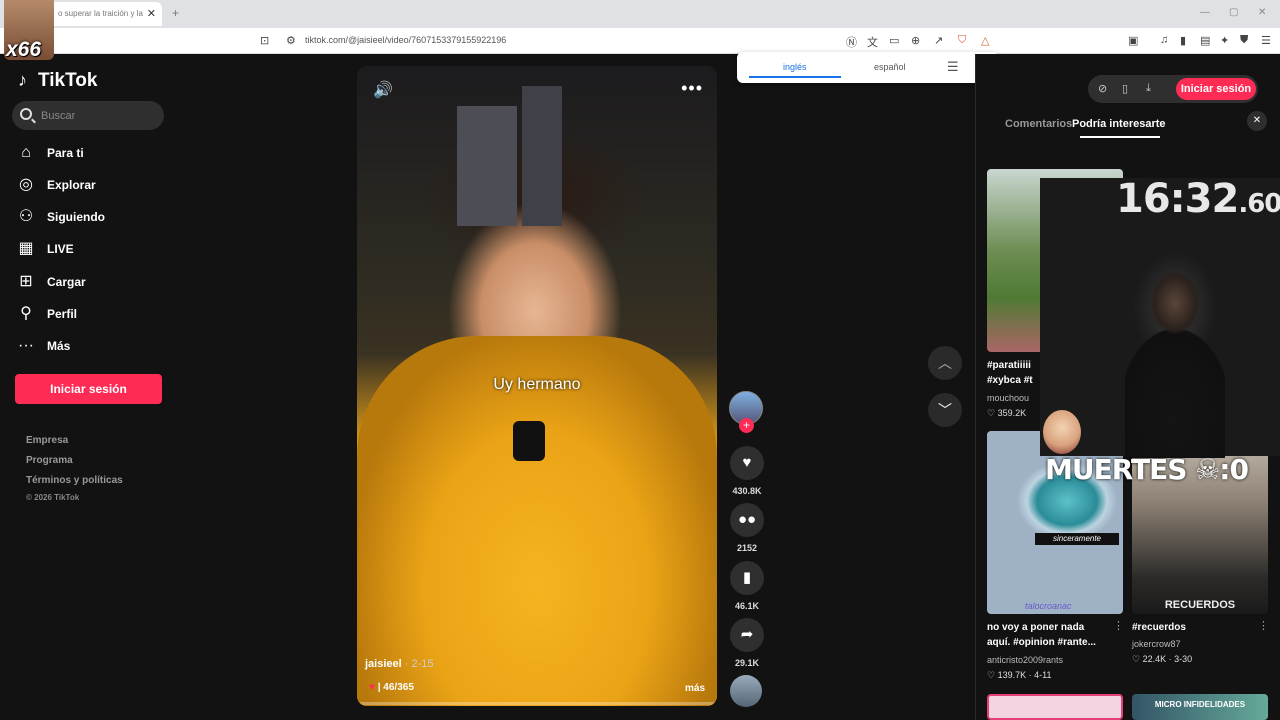 The height and width of the screenshot is (720, 1280). I want to click on sidebar-item-explorar: ◎ Explorar, so click(91, 185).